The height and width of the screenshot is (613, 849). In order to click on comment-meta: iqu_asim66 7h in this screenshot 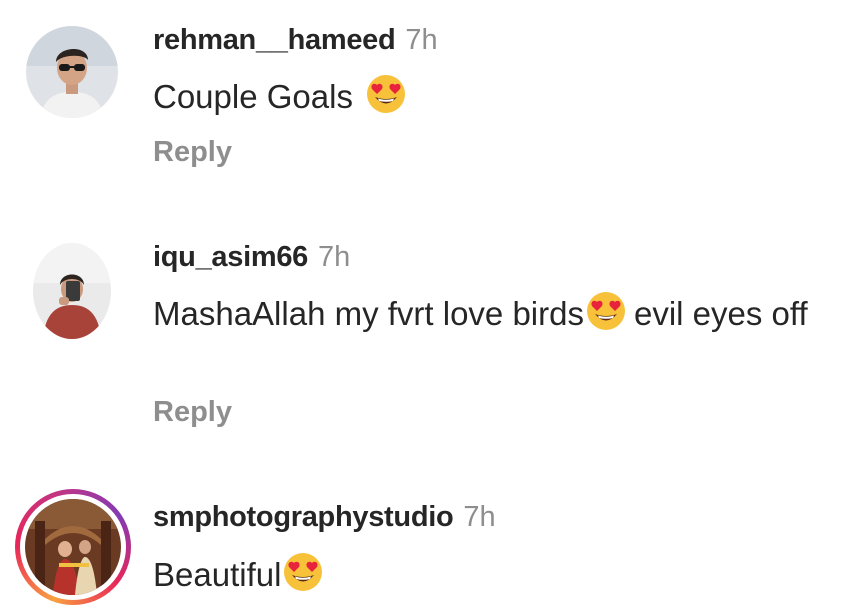, I will do `click(251, 257)`.